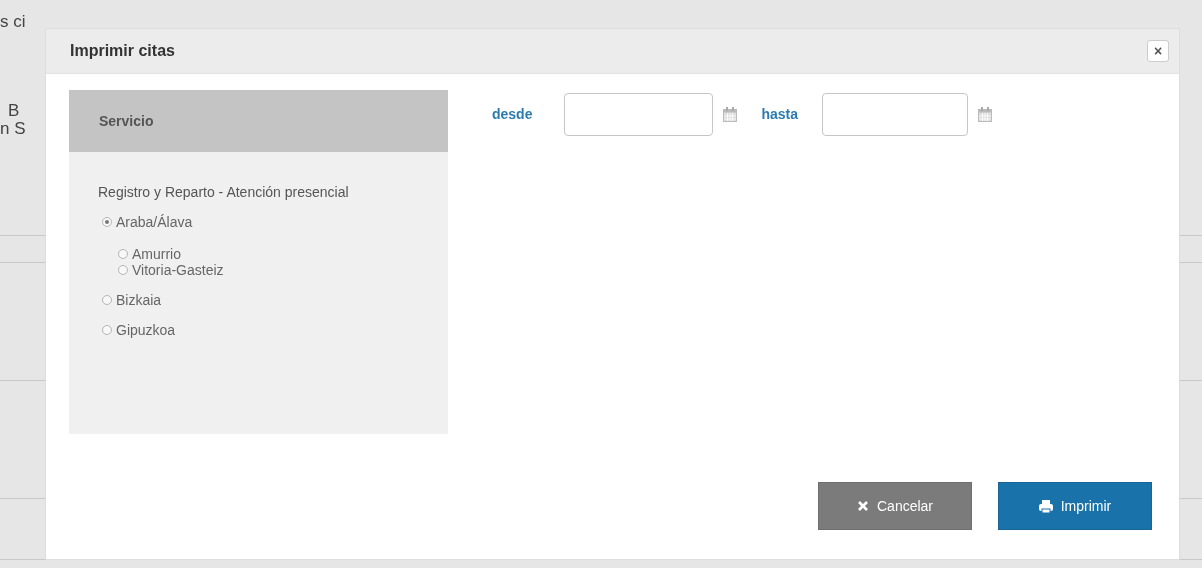  I want to click on x-icon, so click(863, 506).